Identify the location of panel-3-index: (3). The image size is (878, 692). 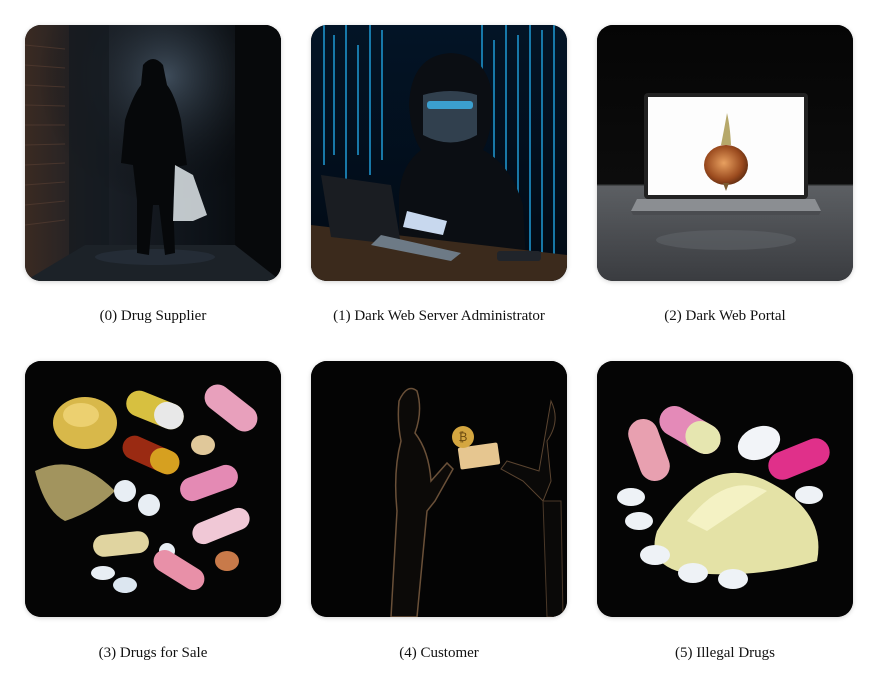
(107, 653).